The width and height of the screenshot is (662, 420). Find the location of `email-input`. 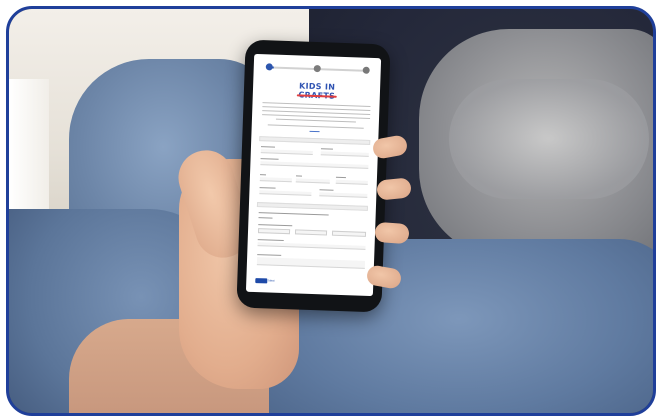

email-input is located at coordinates (314, 165).